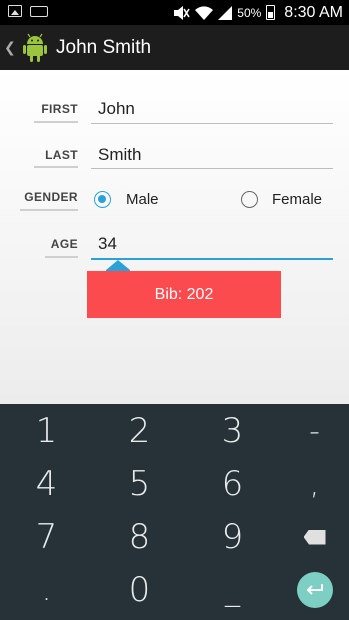  What do you see at coordinates (297, 199) in the screenshot?
I see `gender-female-label: Female` at bounding box center [297, 199].